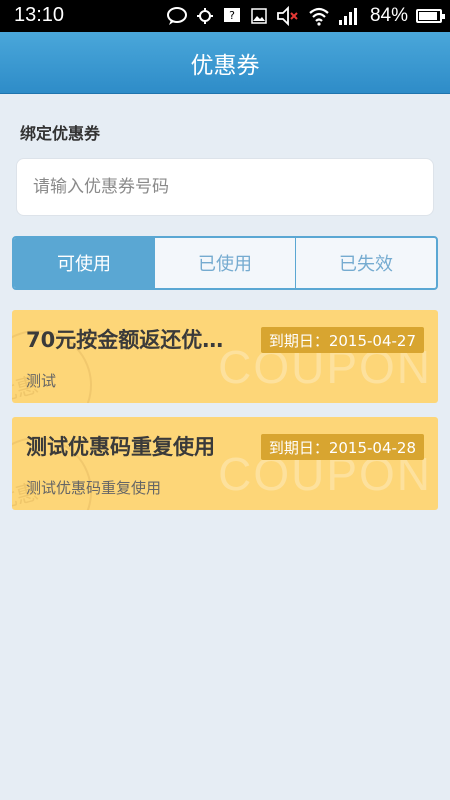 The image size is (450, 800). What do you see at coordinates (177, 16) in the screenshot?
I see `chat-bubble-icon` at bounding box center [177, 16].